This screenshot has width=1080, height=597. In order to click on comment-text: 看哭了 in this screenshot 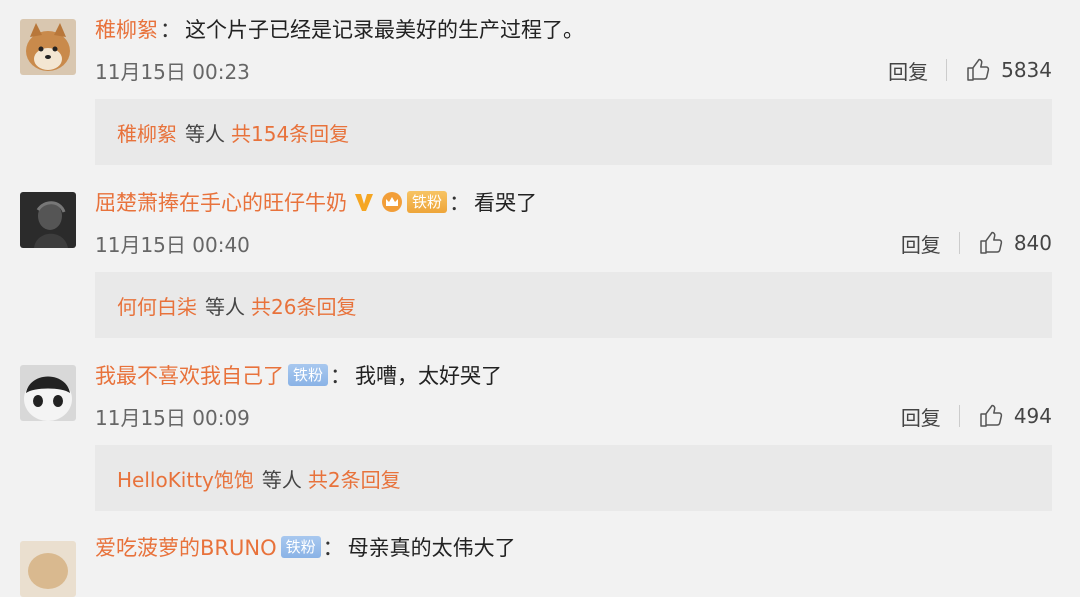, I will do `click(506, 203)`.